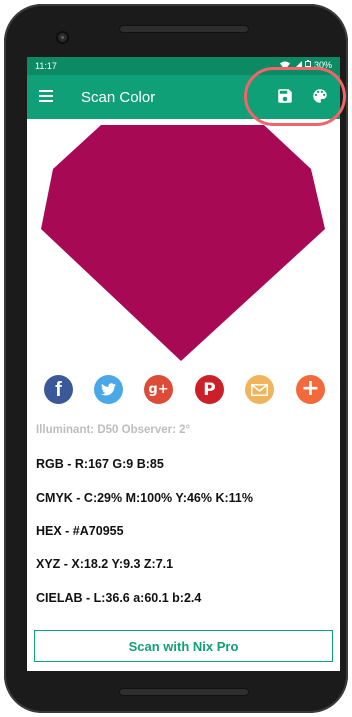 The height and width of the screenshot is (717, 352). I want to click on google-plus-share-button: g+, so click(158, 389).